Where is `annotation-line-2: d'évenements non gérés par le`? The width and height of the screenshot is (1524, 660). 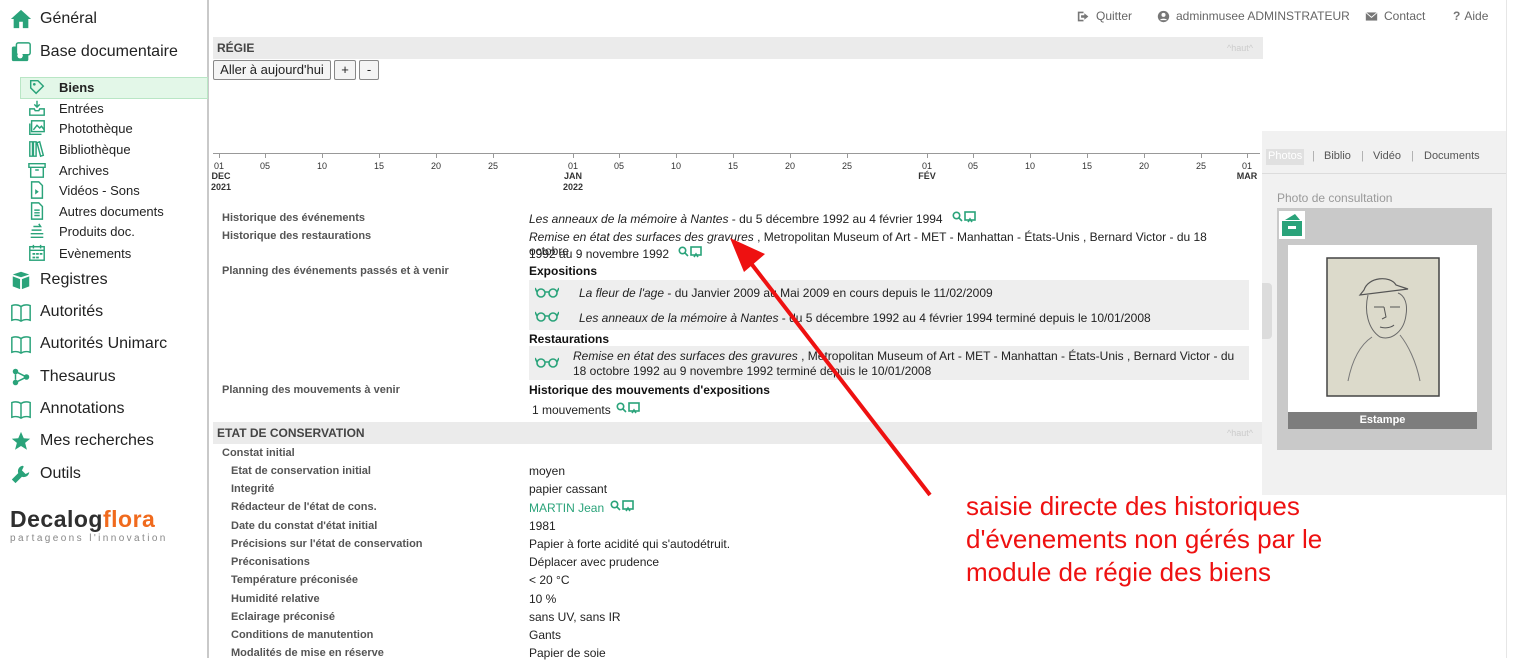 annotation-line-2: d'évenements non gérés par le is located at coordinates (1144, 539).